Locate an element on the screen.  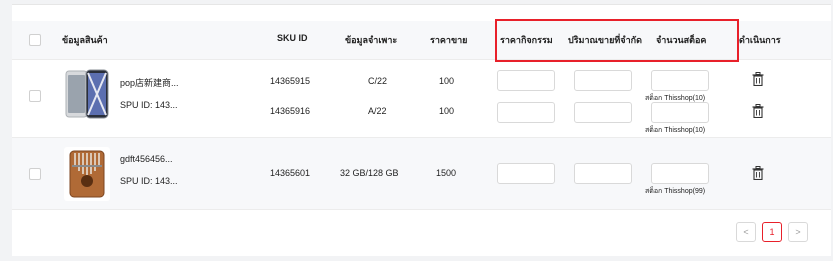
sku-2-delete-button is located at coordinates (758, 111).